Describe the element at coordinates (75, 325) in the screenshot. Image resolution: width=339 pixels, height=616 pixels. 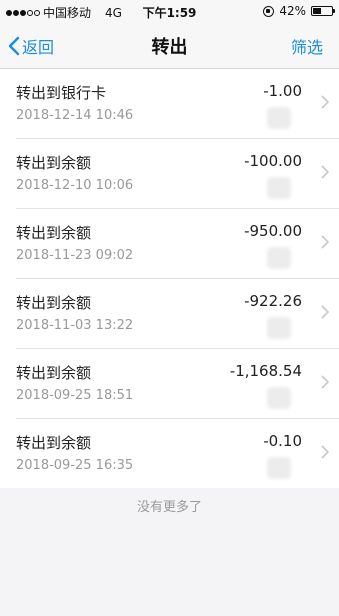
I see `record-time: 2018-11-03 13:22` at that location.